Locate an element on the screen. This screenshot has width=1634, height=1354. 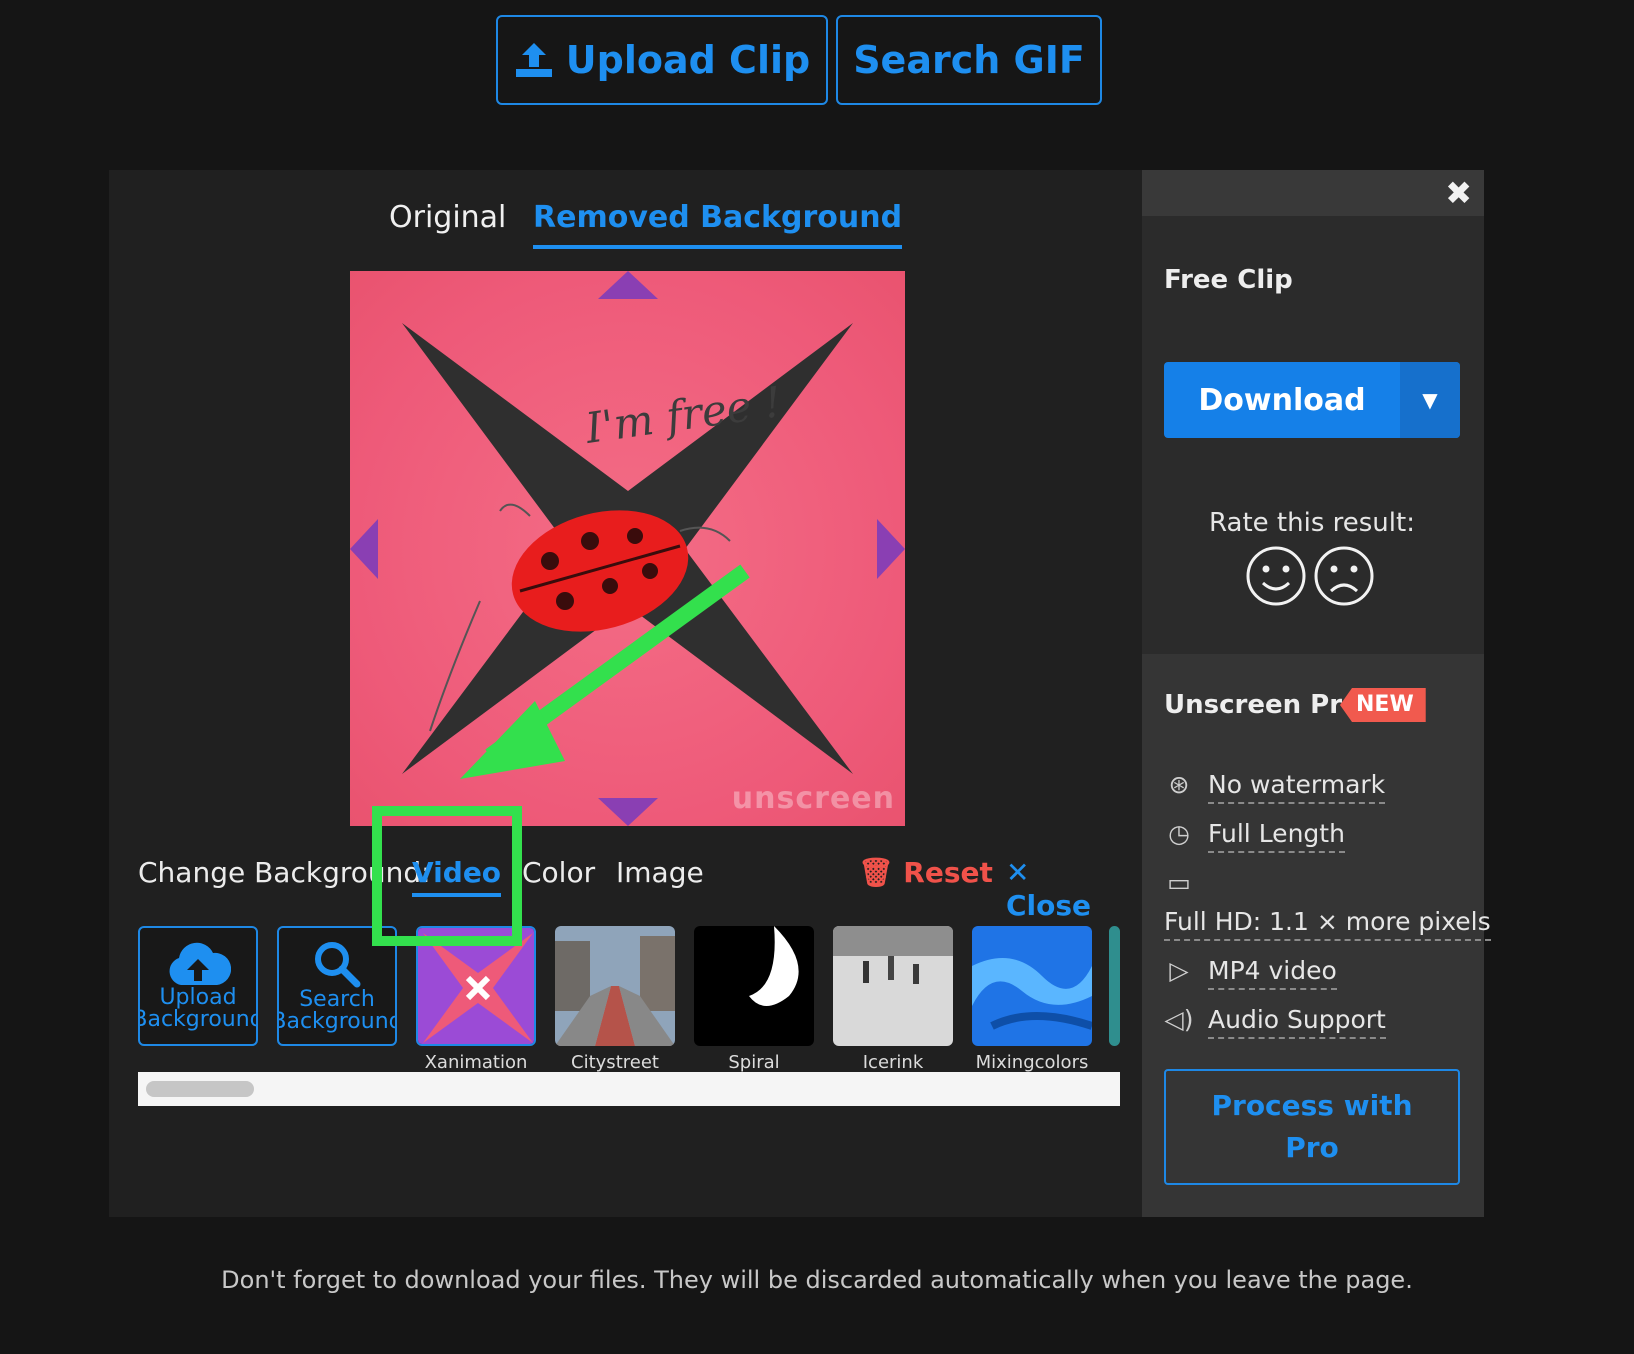
caption-icerink: Icerink is located at coordinates (893, 1062).